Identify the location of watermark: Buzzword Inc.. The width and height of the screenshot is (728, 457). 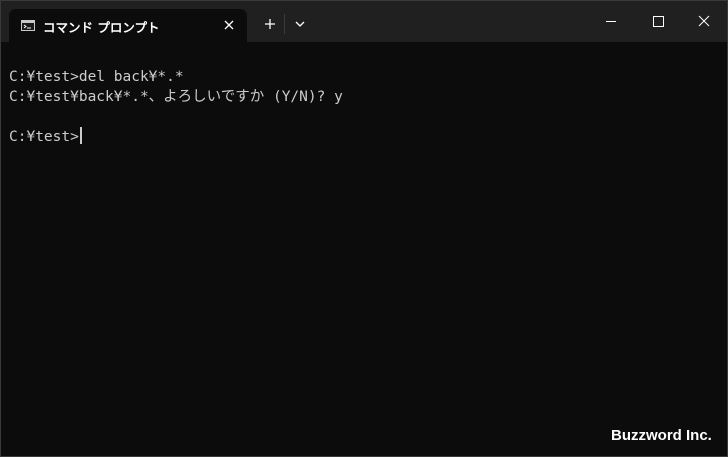
(661, 435).